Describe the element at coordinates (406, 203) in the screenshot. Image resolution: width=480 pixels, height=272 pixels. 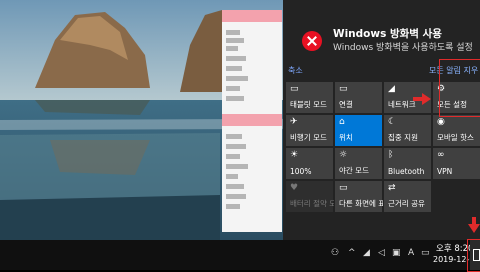
I see `tile-label: 근거리 공유` at that location.